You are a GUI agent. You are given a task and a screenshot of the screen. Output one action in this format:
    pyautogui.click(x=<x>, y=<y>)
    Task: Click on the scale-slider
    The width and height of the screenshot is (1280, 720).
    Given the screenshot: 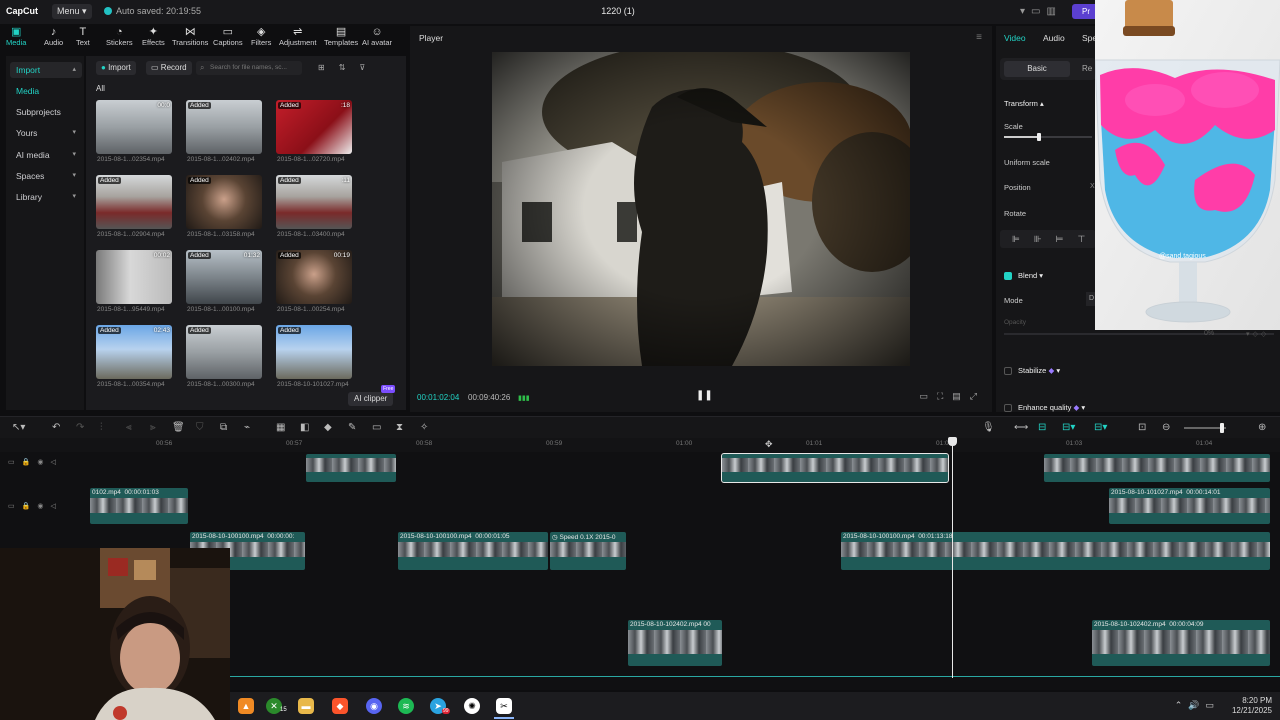 What is the action you would take?
    pyautogui.click(x=1048, y=137)
    